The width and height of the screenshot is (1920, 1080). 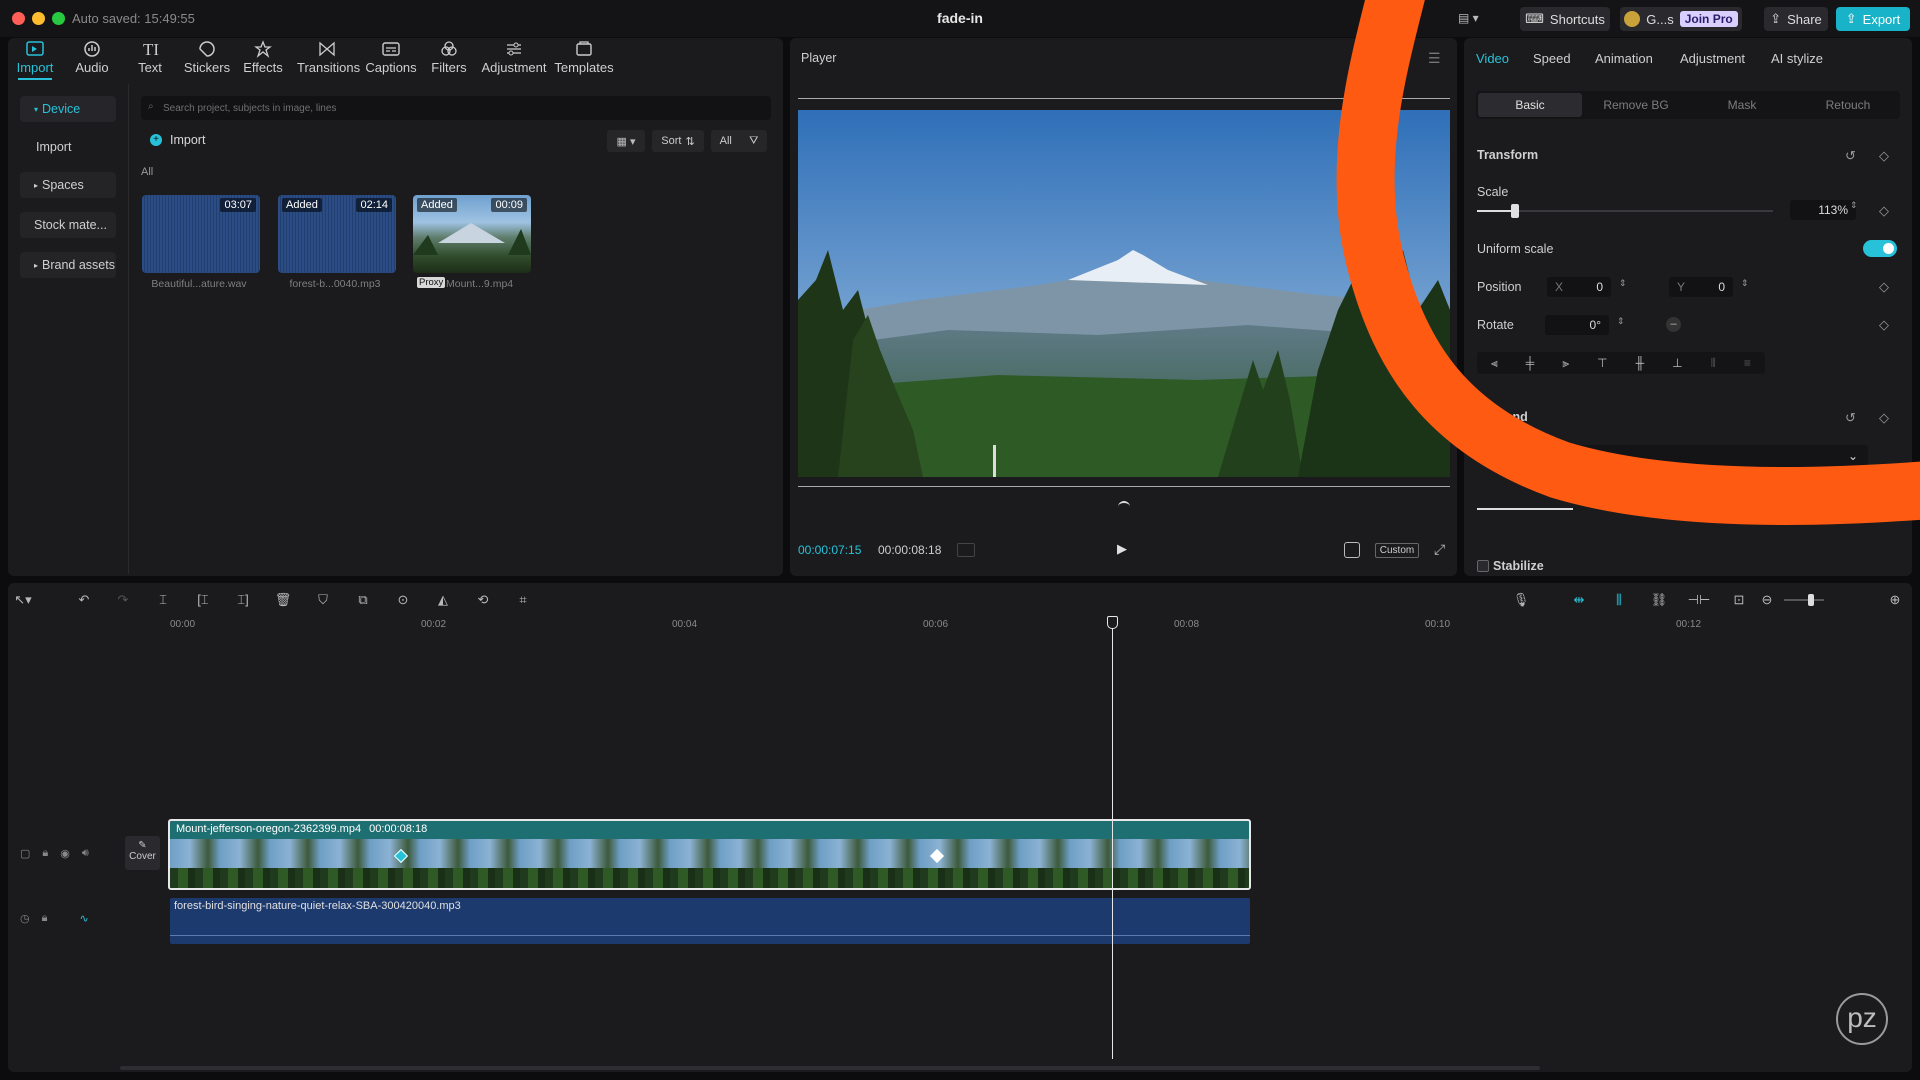 I want to click on sidebar-item-brand-assets: ▸ Brand assets, so click(x=68, y=265).